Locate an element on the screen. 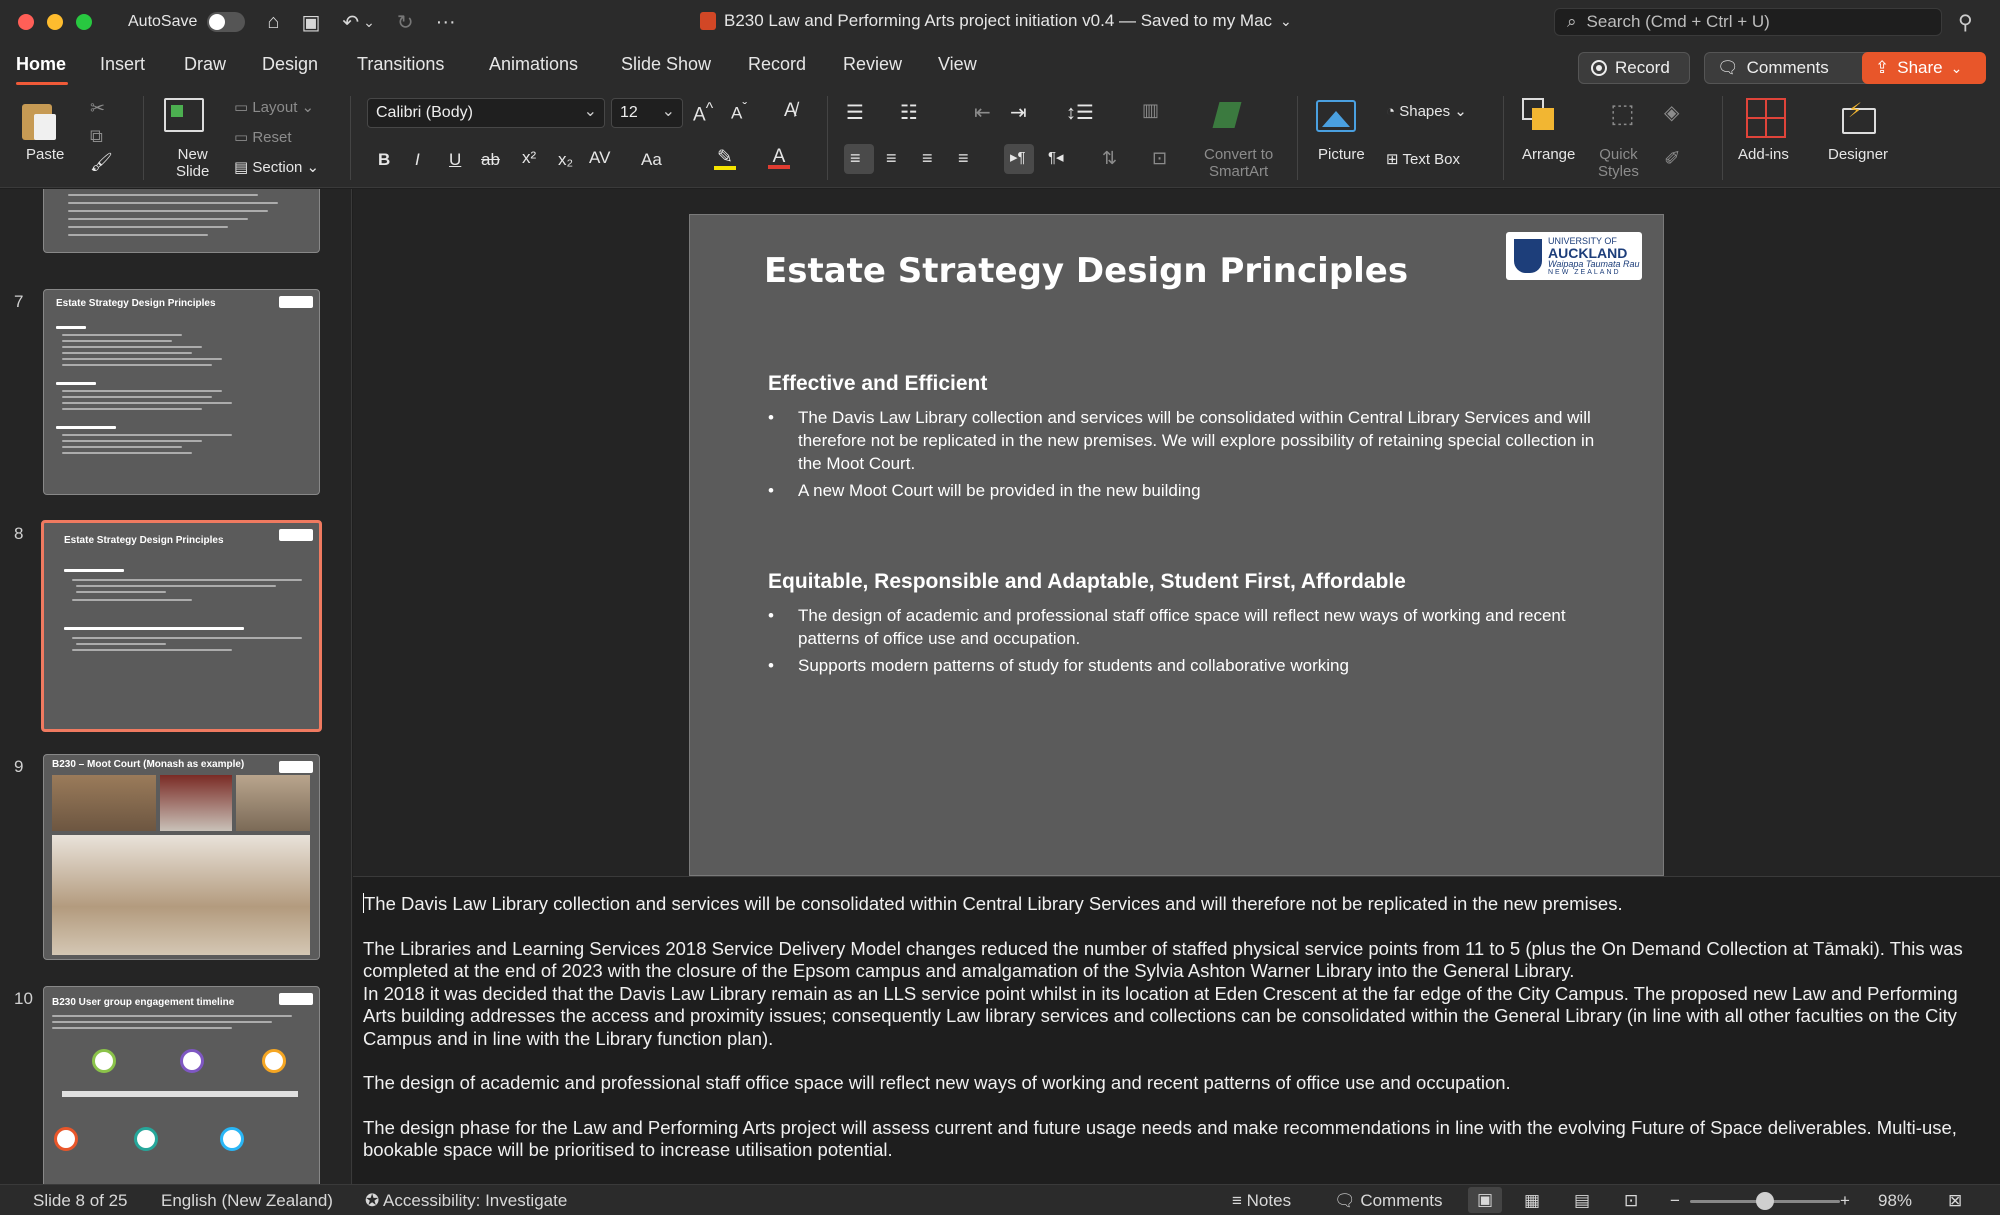 This screenshot has width=2000, height=1215. align-text-icon: ⊡ is located at coordinates (1159, 158).